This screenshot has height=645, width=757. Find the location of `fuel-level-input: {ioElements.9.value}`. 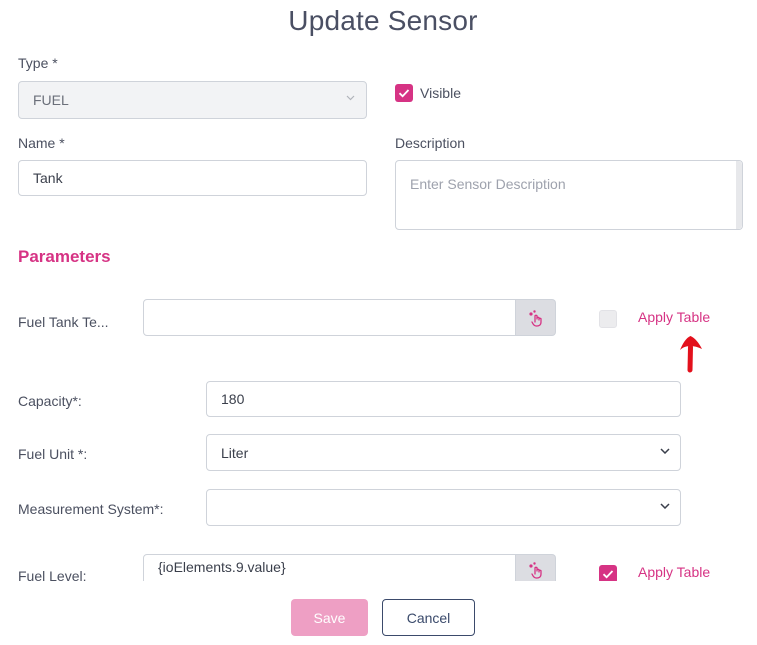

fuel-level-input: {ioElements.9.value} is located at coordinates (329, 567).